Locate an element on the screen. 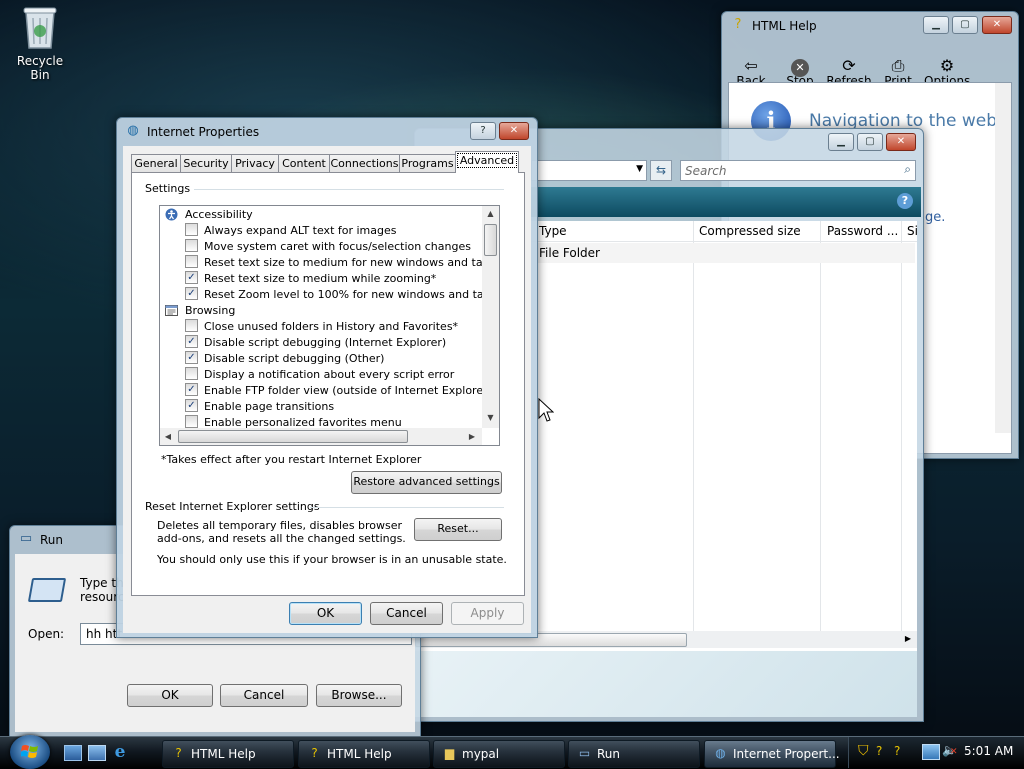 The height and width of the screenshot is (769, 1024). network-icon is located at coordinates (931, 752).